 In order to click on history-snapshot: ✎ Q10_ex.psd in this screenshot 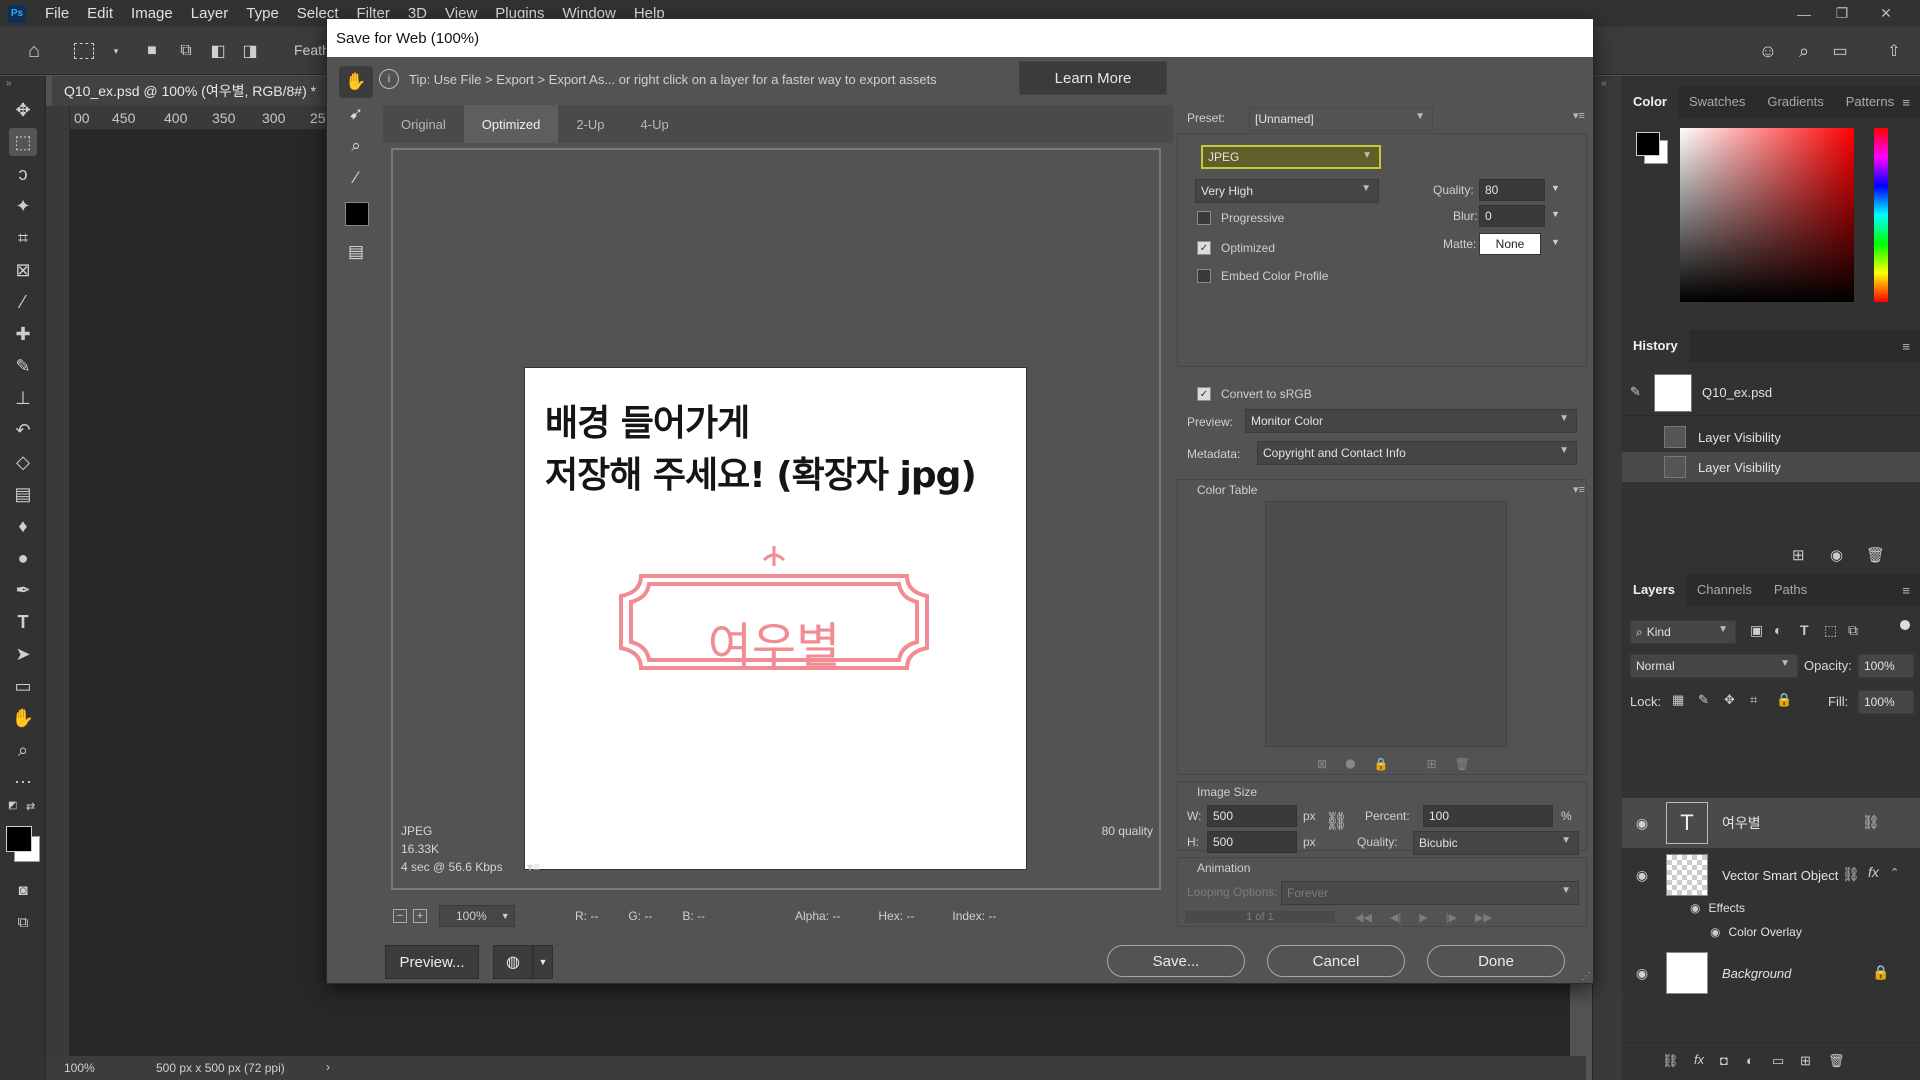, I will do `click(1771, 393)`.